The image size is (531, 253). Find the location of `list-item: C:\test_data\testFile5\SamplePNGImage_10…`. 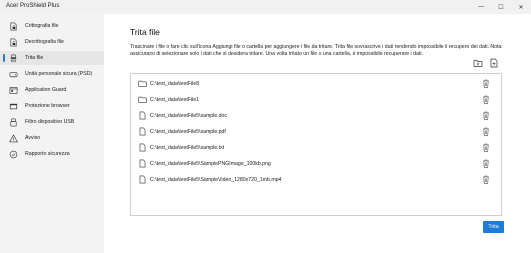

list-item: C:\test_data\testFile5\SamplePNGImage_10… is located at coordinates (316, 164).